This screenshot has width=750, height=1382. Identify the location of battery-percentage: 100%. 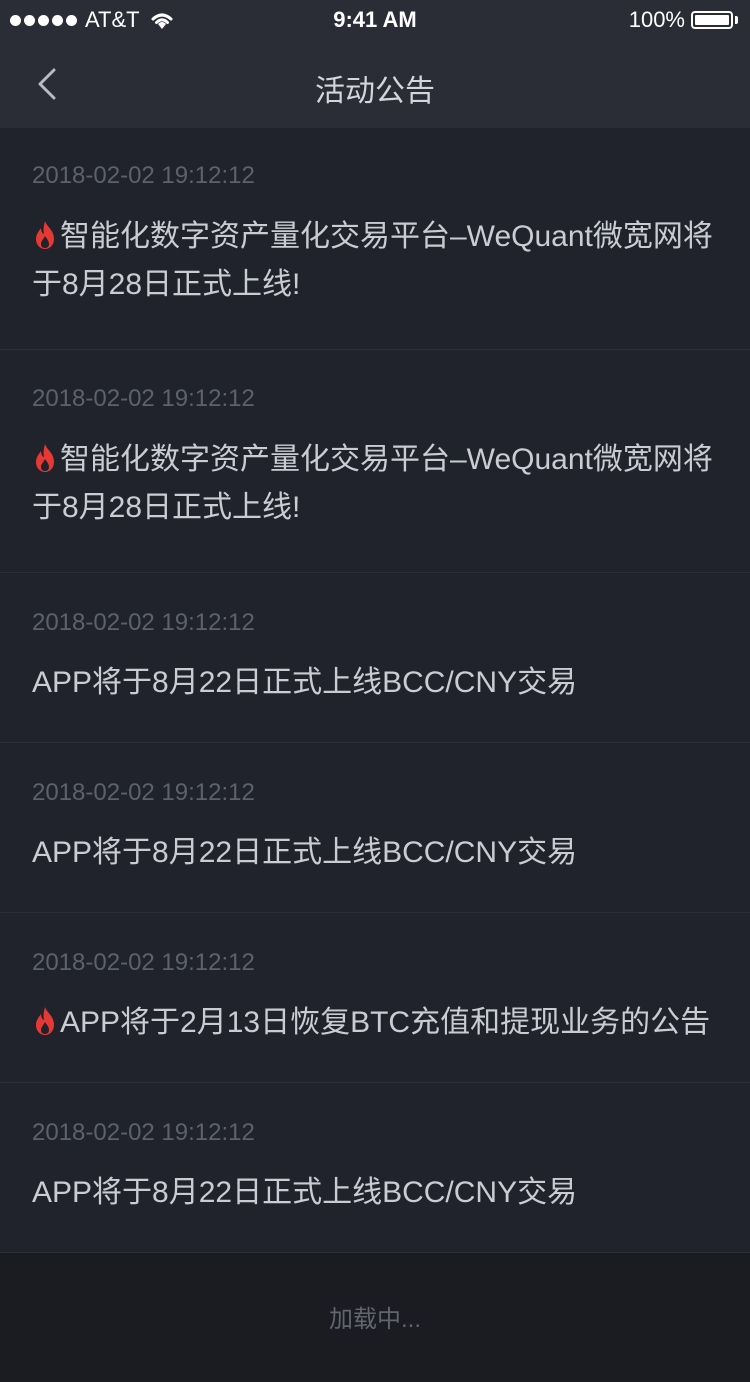
(656, 19).